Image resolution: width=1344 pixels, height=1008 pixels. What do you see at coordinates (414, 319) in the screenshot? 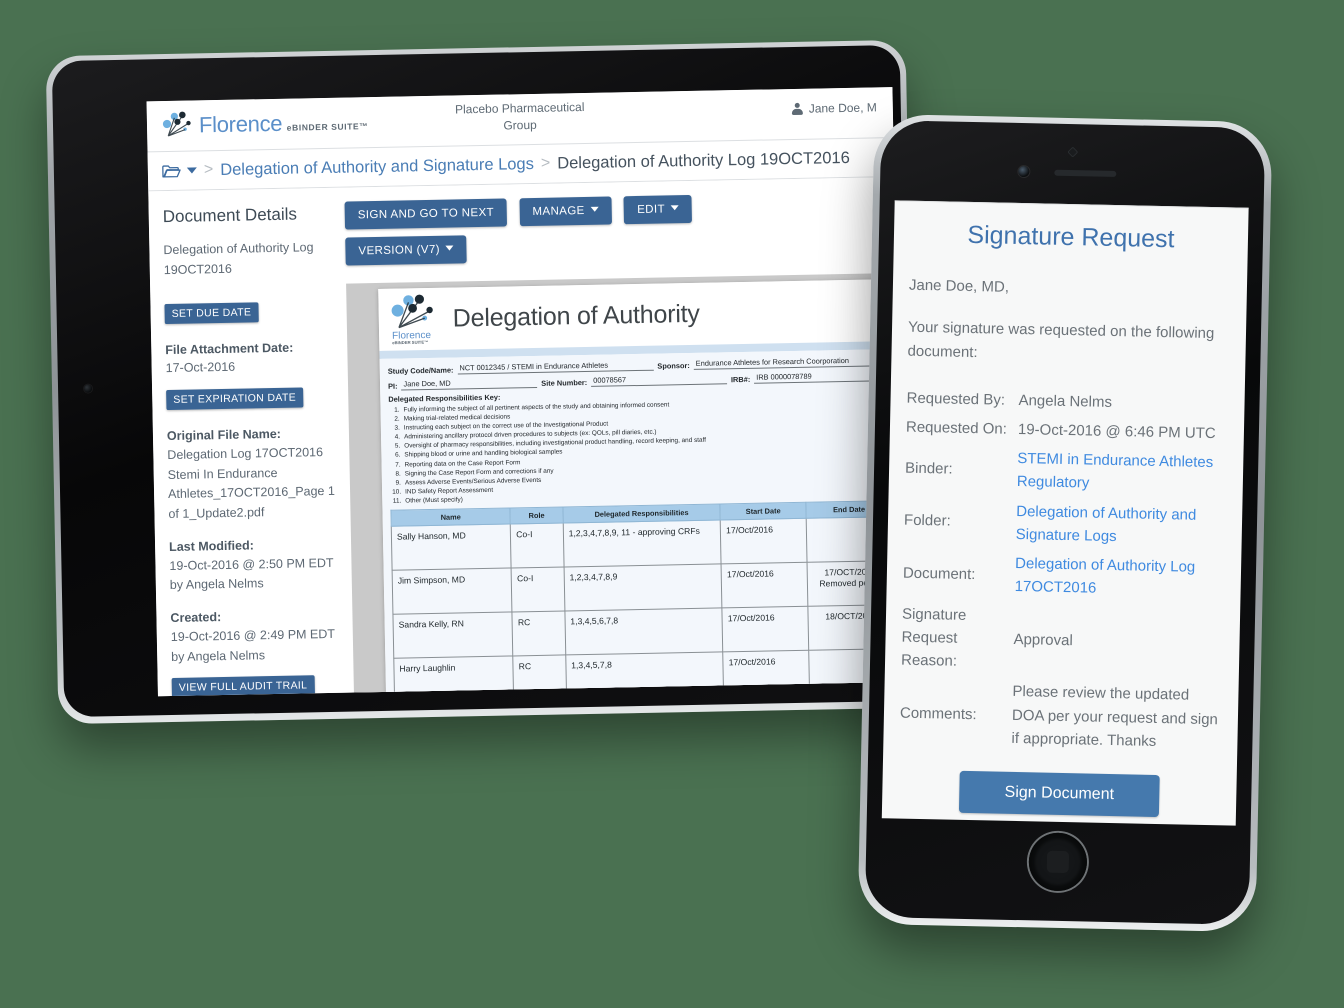
I see `florence-logo-icon: Florence eBINDER SUITE™` at bounding box center [414, 319].